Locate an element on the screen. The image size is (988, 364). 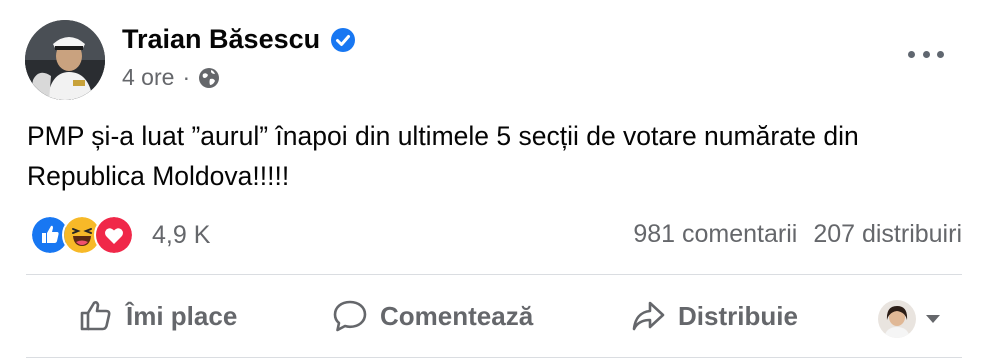
comment-icon is located at coordinates (350, 316).